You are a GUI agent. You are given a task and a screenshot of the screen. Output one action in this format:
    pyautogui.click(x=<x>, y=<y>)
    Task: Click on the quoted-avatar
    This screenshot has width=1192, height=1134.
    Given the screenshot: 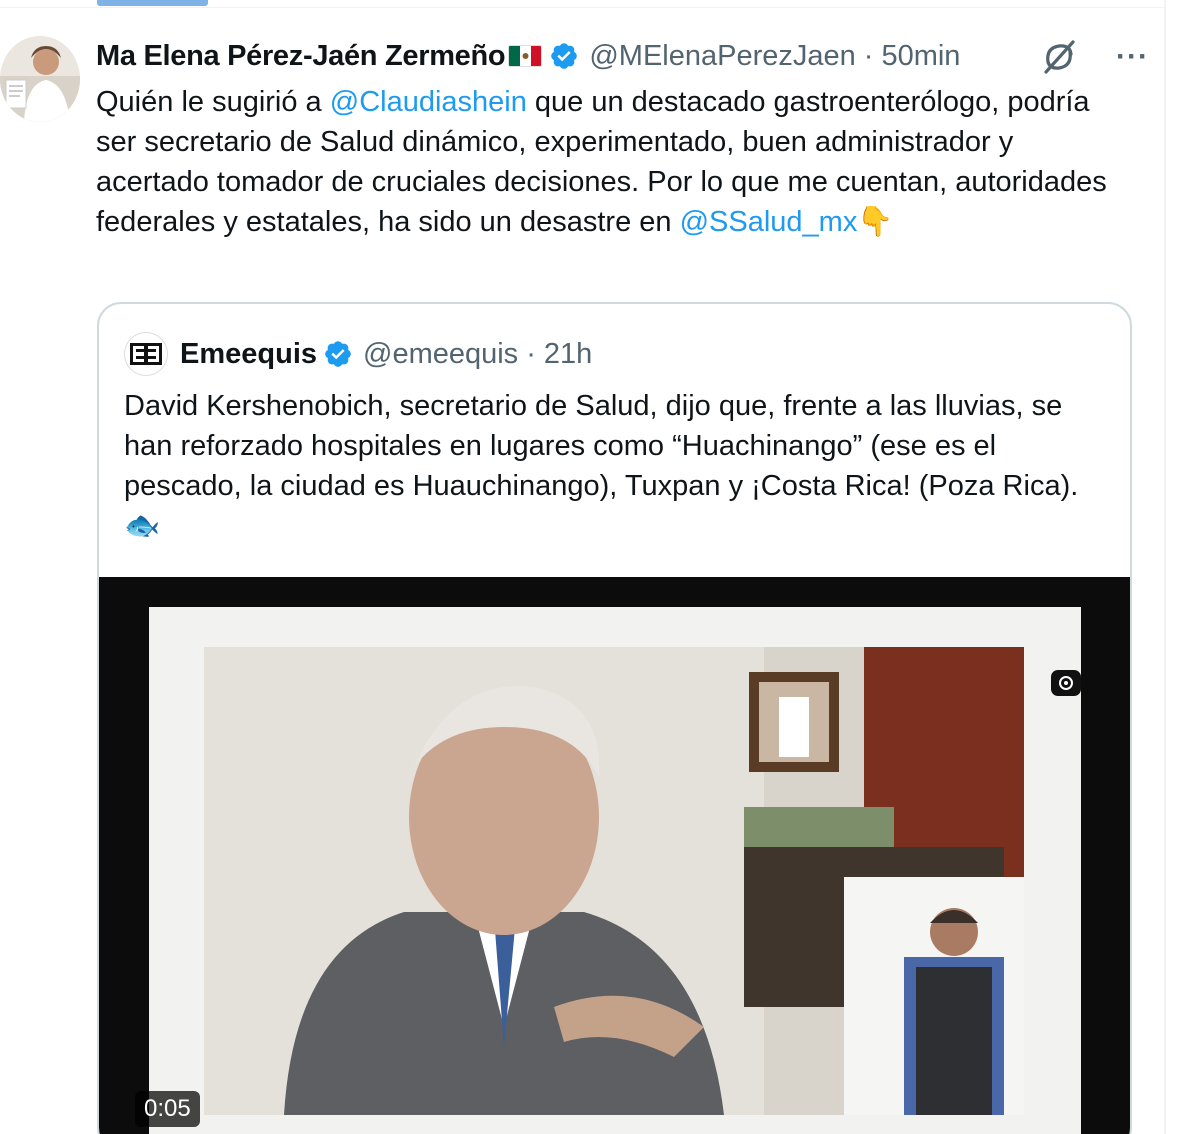 What is the action you would take?
    pyautogui.click(x=146, y=354)
    